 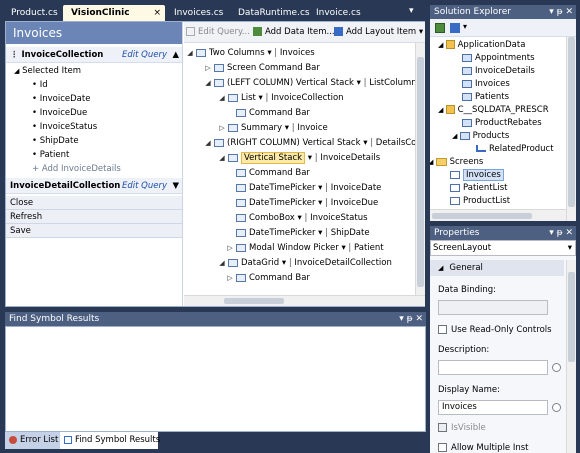 I want to click on section-general: ◢ General, so click(x=497, y=268).